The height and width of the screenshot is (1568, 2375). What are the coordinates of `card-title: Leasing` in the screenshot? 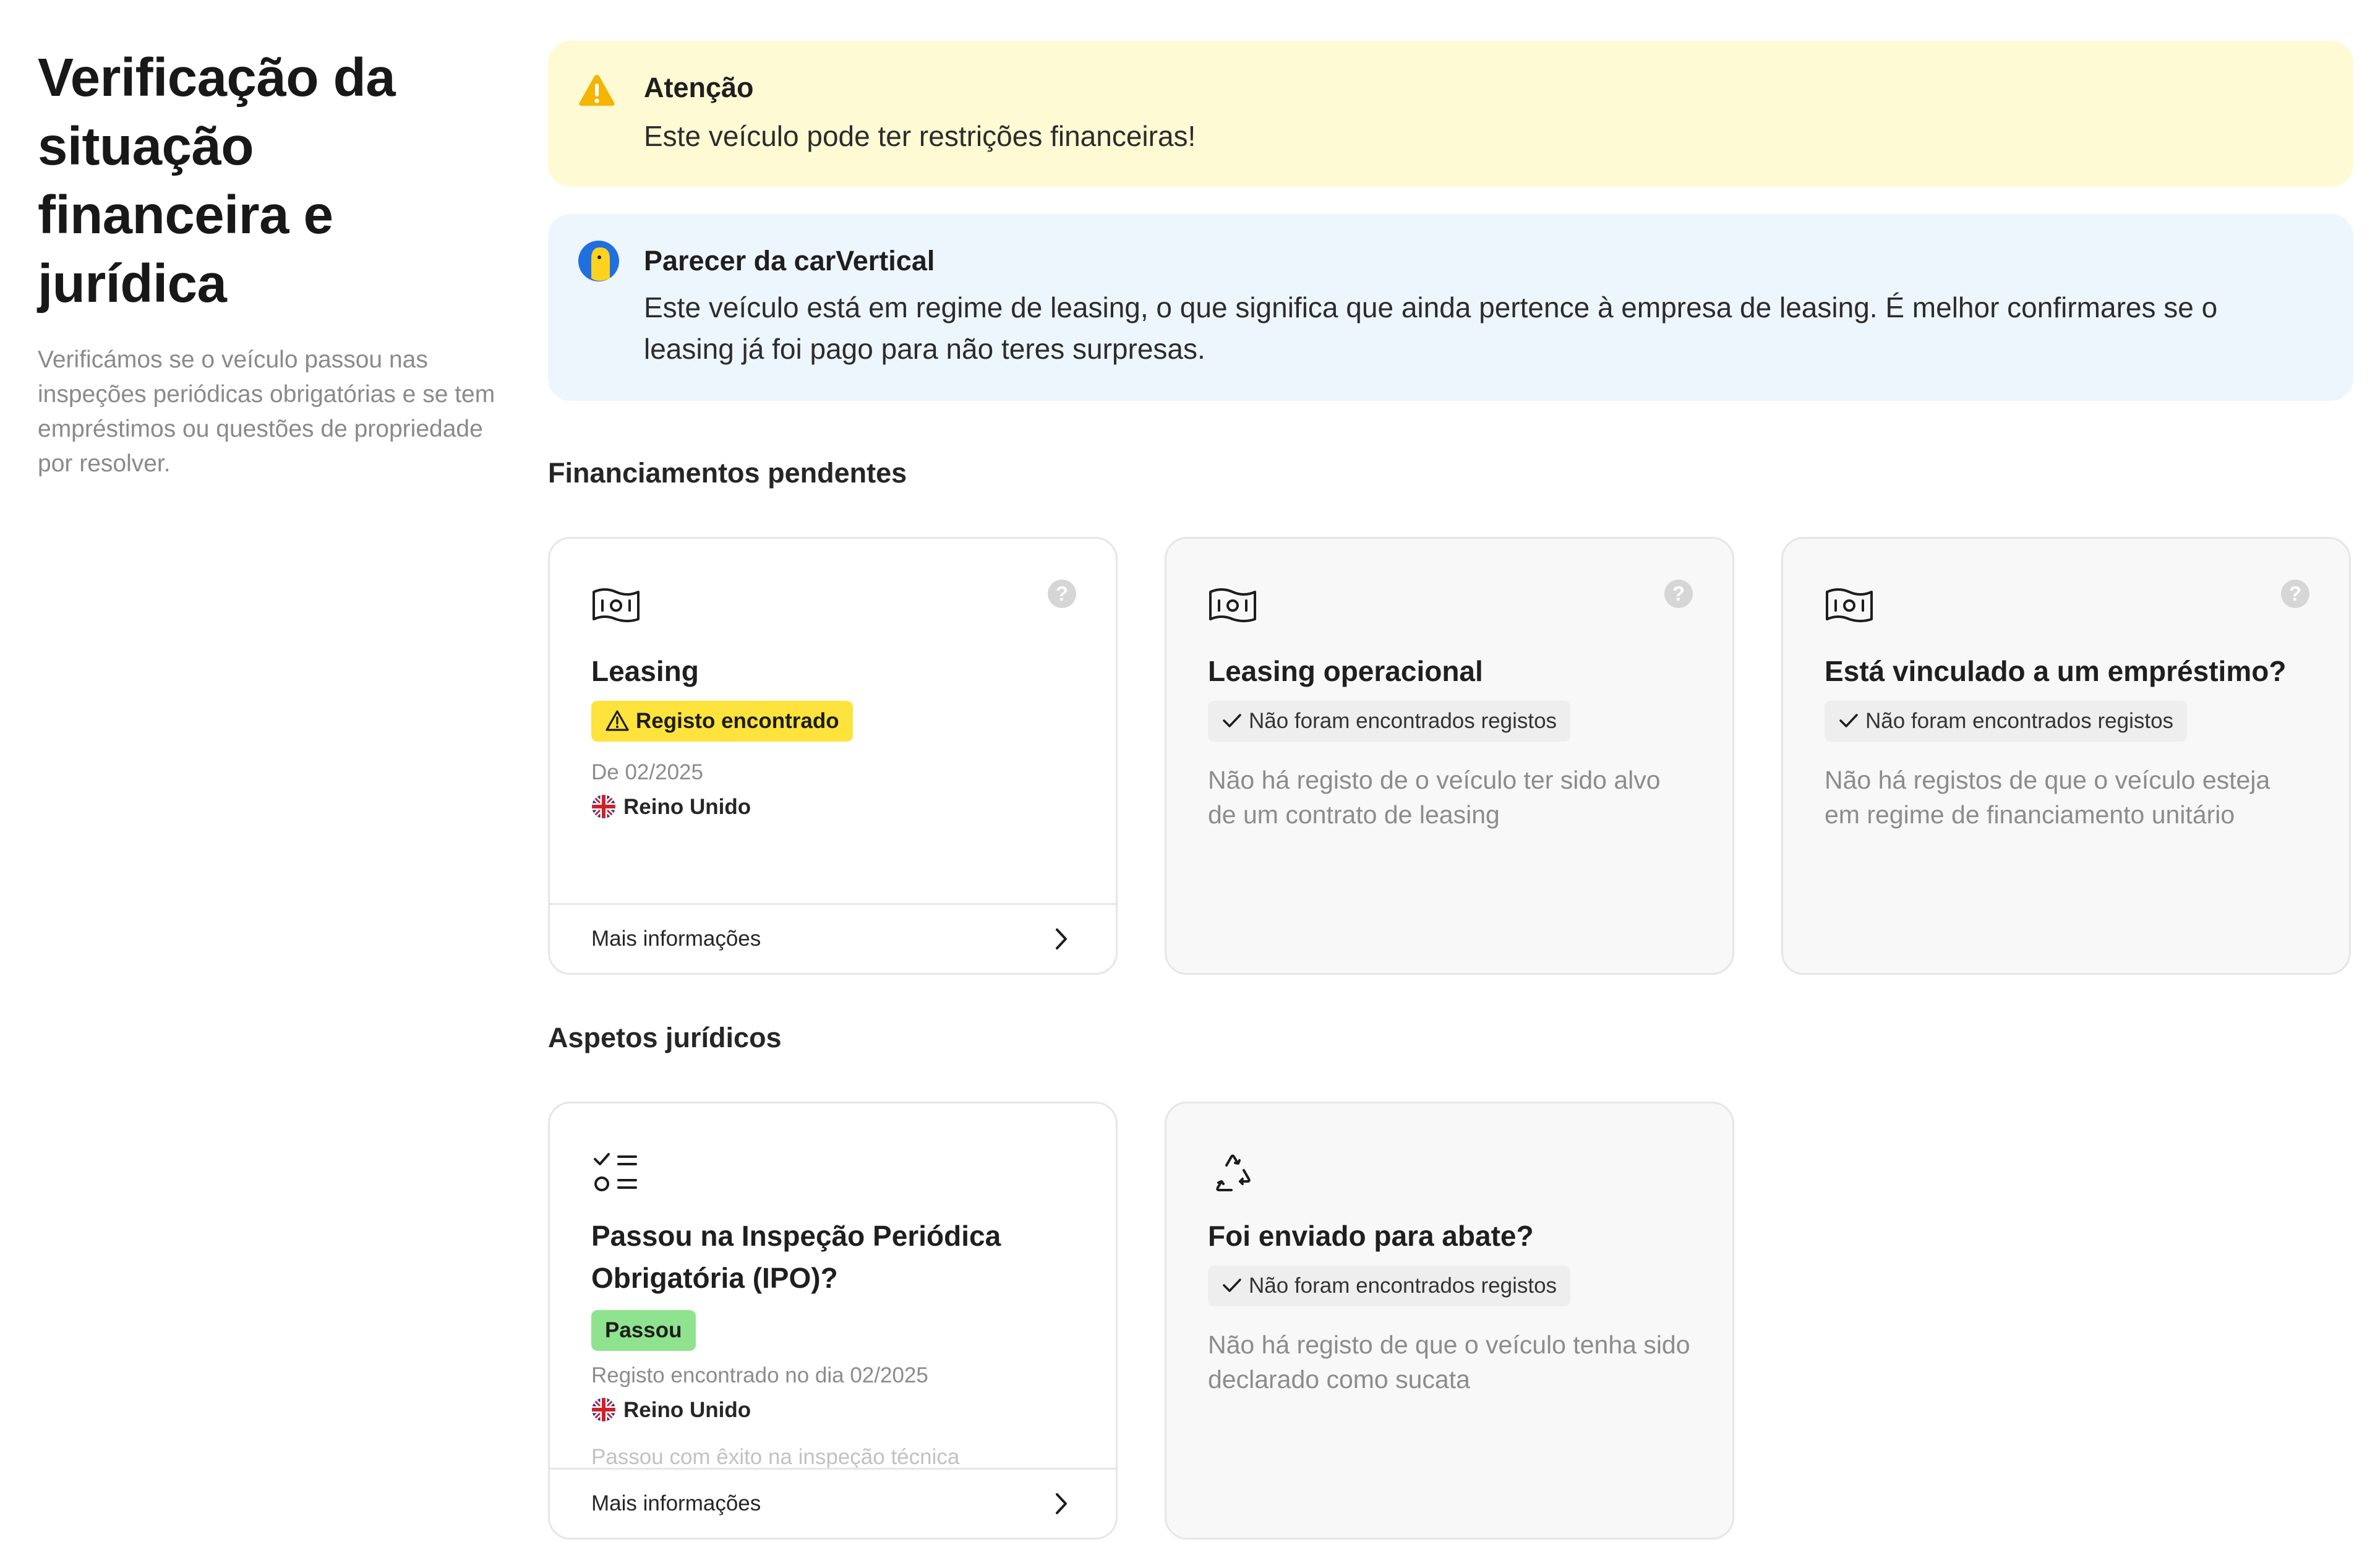 It's located at (645, 671).